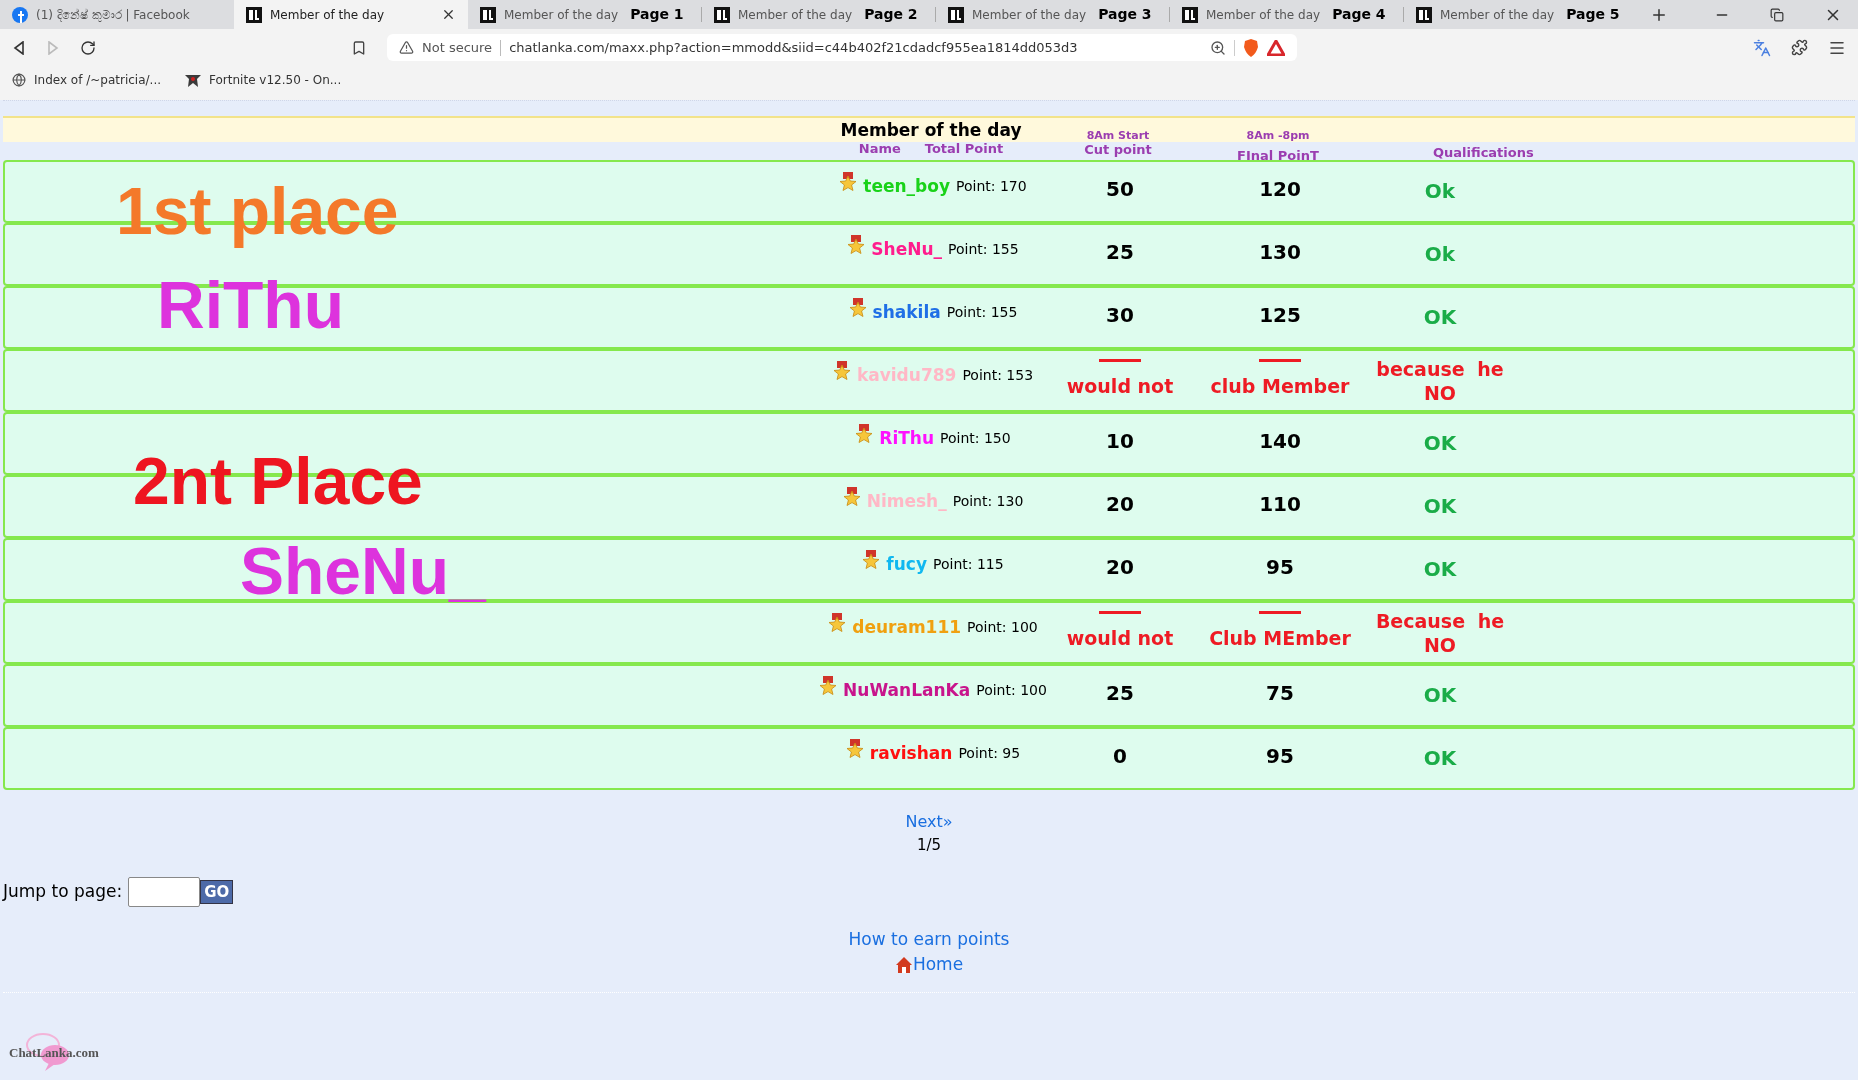  I want to click on member-name: fucy, so click(906, 564).